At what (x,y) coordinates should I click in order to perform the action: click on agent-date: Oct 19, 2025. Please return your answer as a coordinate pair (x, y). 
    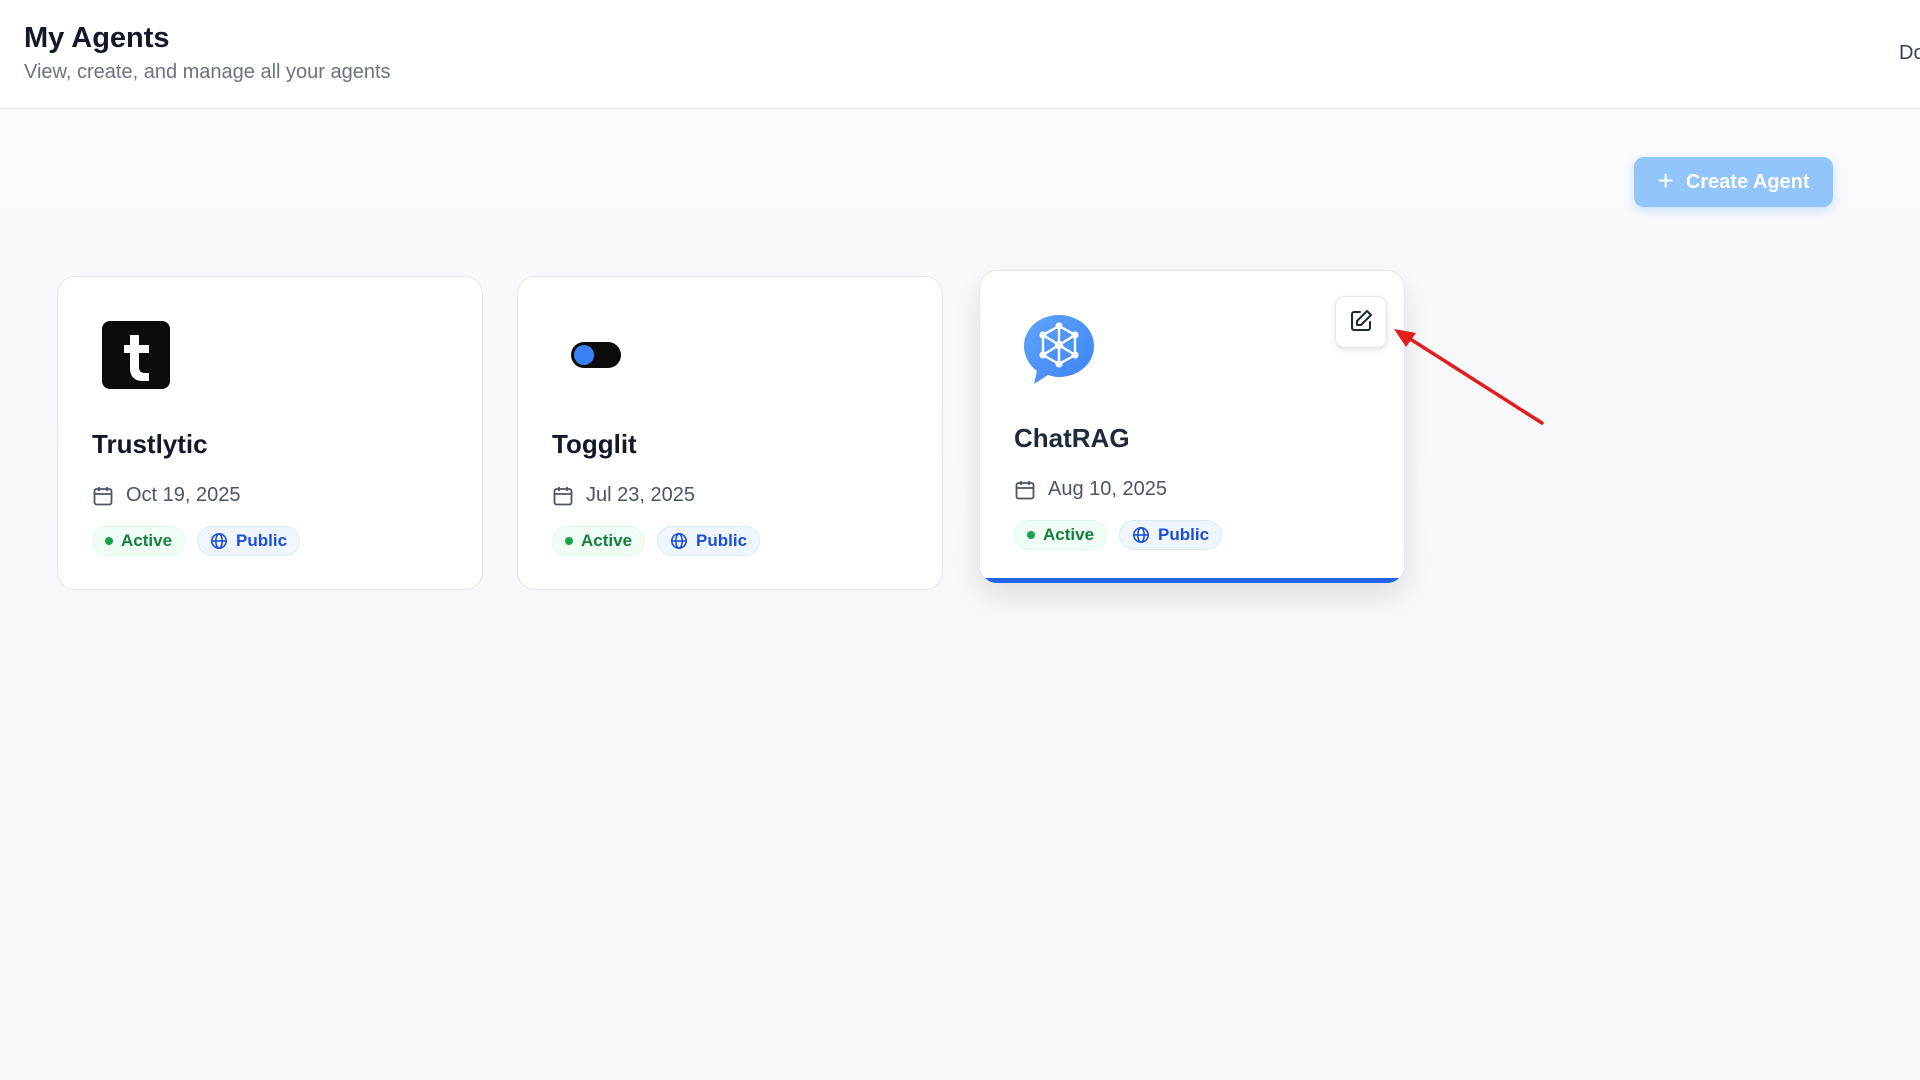
    Looking at the image, I should click on (183, 495).